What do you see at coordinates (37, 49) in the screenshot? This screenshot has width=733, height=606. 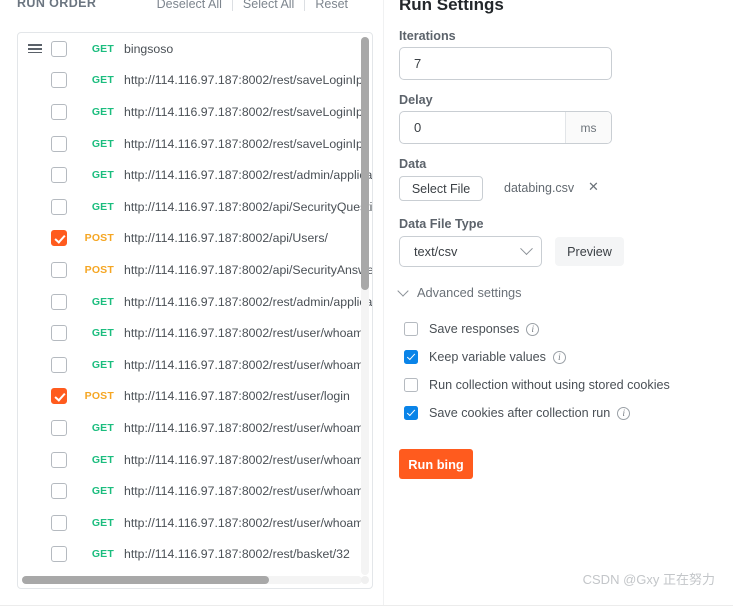 I see `drag-handle-icon` at bounding box center [37, 49].